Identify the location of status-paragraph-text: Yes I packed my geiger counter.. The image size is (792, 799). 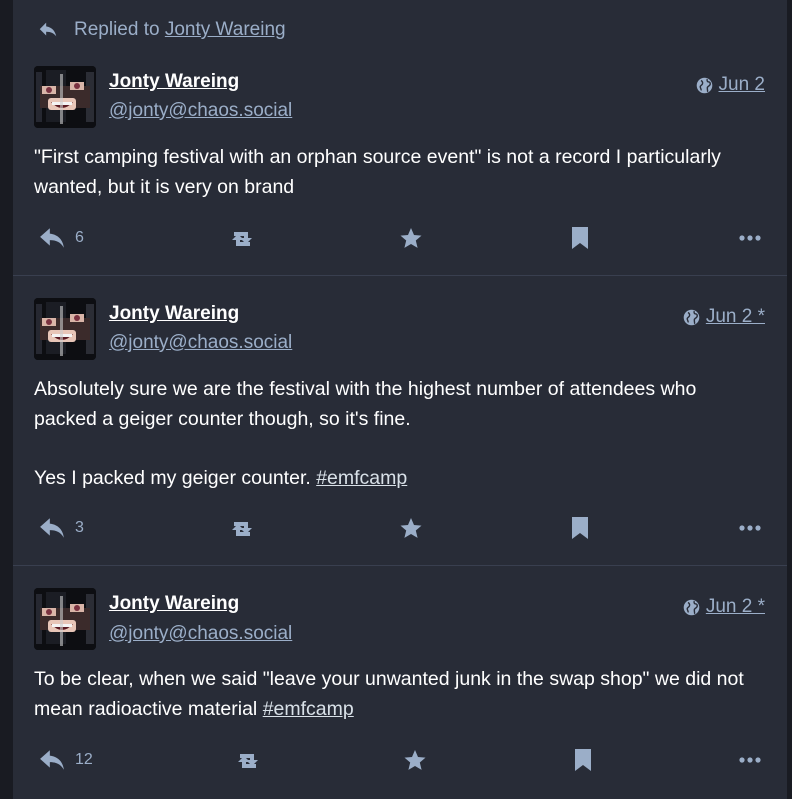
(172, 477).